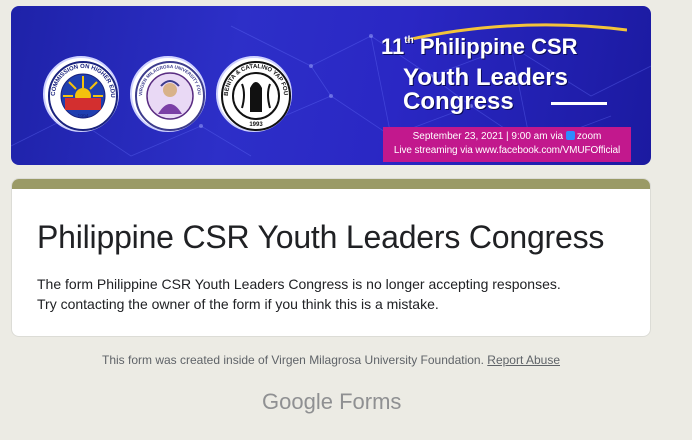 The width and height of the screenshot is (692, 440). I want to click on banner-ordinal-suffix: th, so click(409, 40).